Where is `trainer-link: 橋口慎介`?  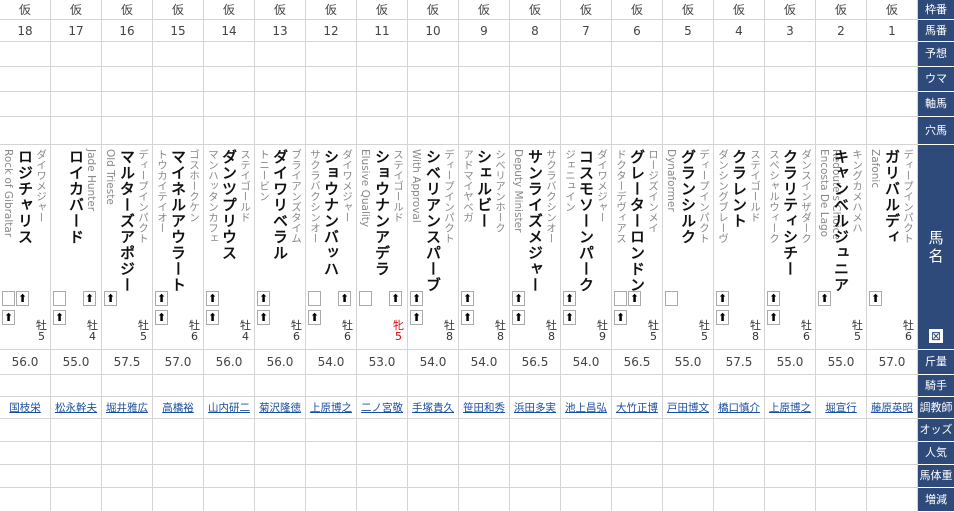 trainer-link: 橋口慎介 is located at coordinates (739, 407).